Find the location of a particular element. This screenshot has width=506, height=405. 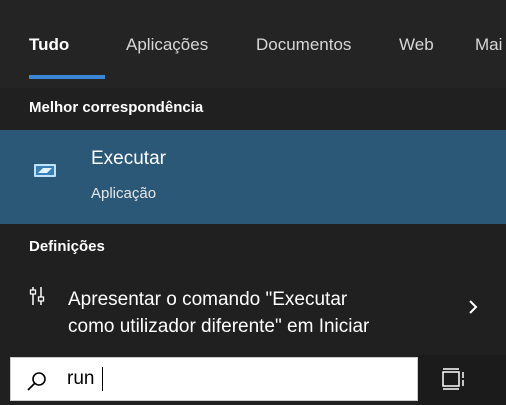

tab-web: Web is located at coordinates (416, 45).